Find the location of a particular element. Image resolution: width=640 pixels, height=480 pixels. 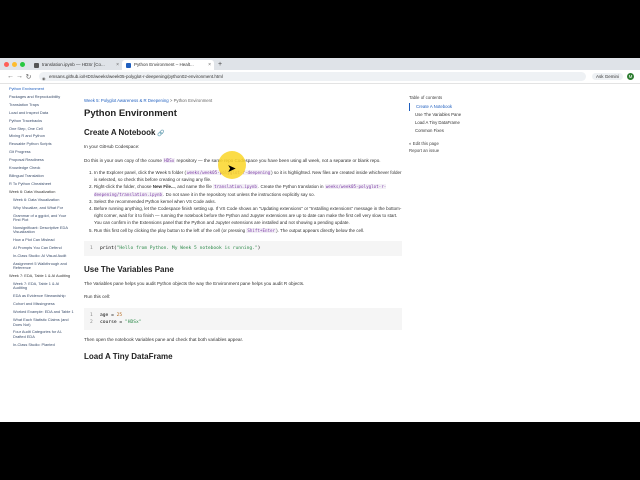

code-token: ) is located at coordinates (259, 248).